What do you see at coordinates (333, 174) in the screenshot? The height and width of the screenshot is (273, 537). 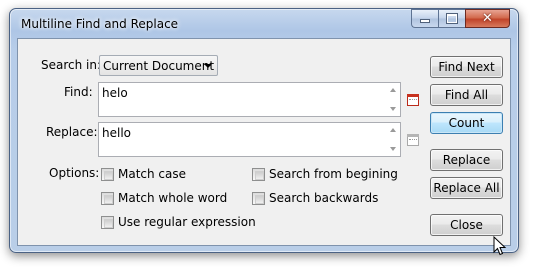 I see `search-from-beginning-label: Search from begining` at bounding box center [333, 174].